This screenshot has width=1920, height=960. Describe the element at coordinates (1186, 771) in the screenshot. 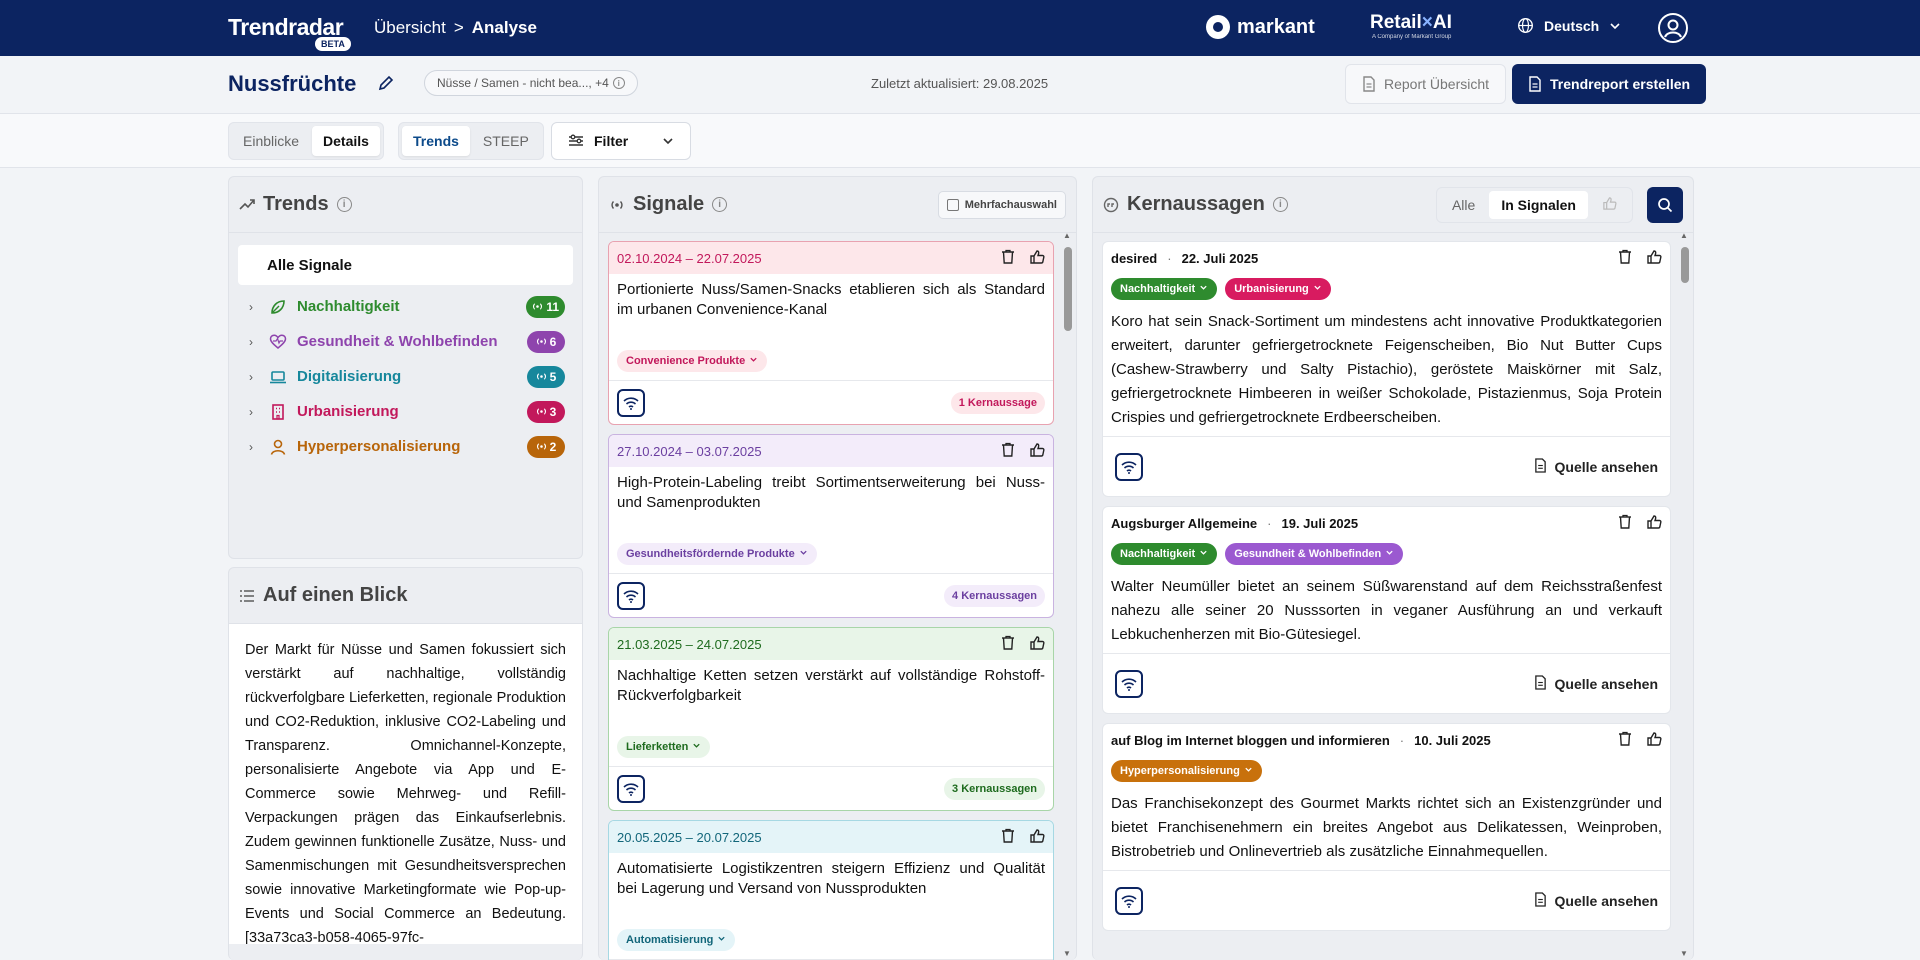

I see `key-statement-tag: Hyperpersonalisierung` at that location.